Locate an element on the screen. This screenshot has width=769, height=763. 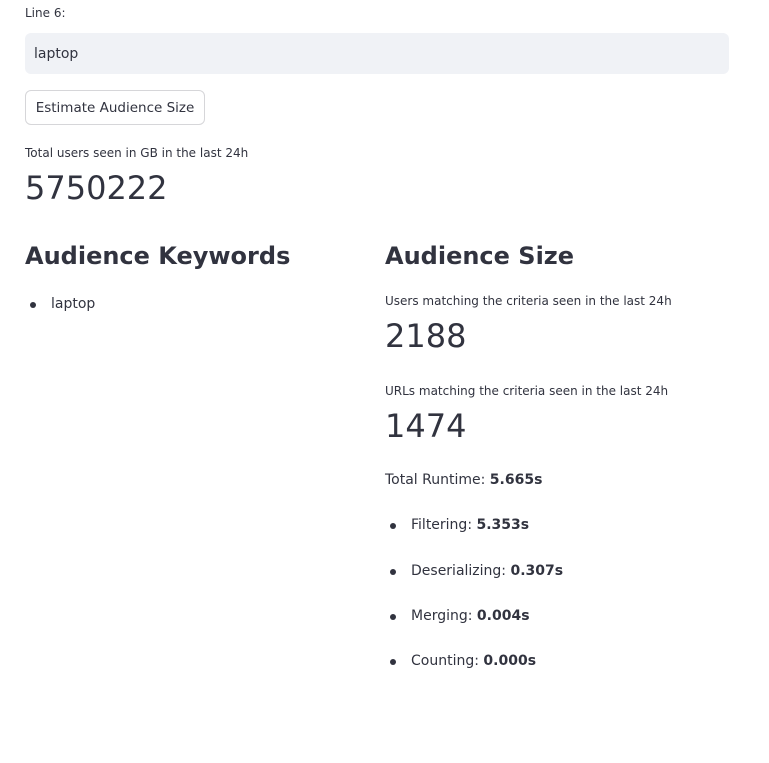
urls-matching-value: 1474 is located at coordinates (426, 426).